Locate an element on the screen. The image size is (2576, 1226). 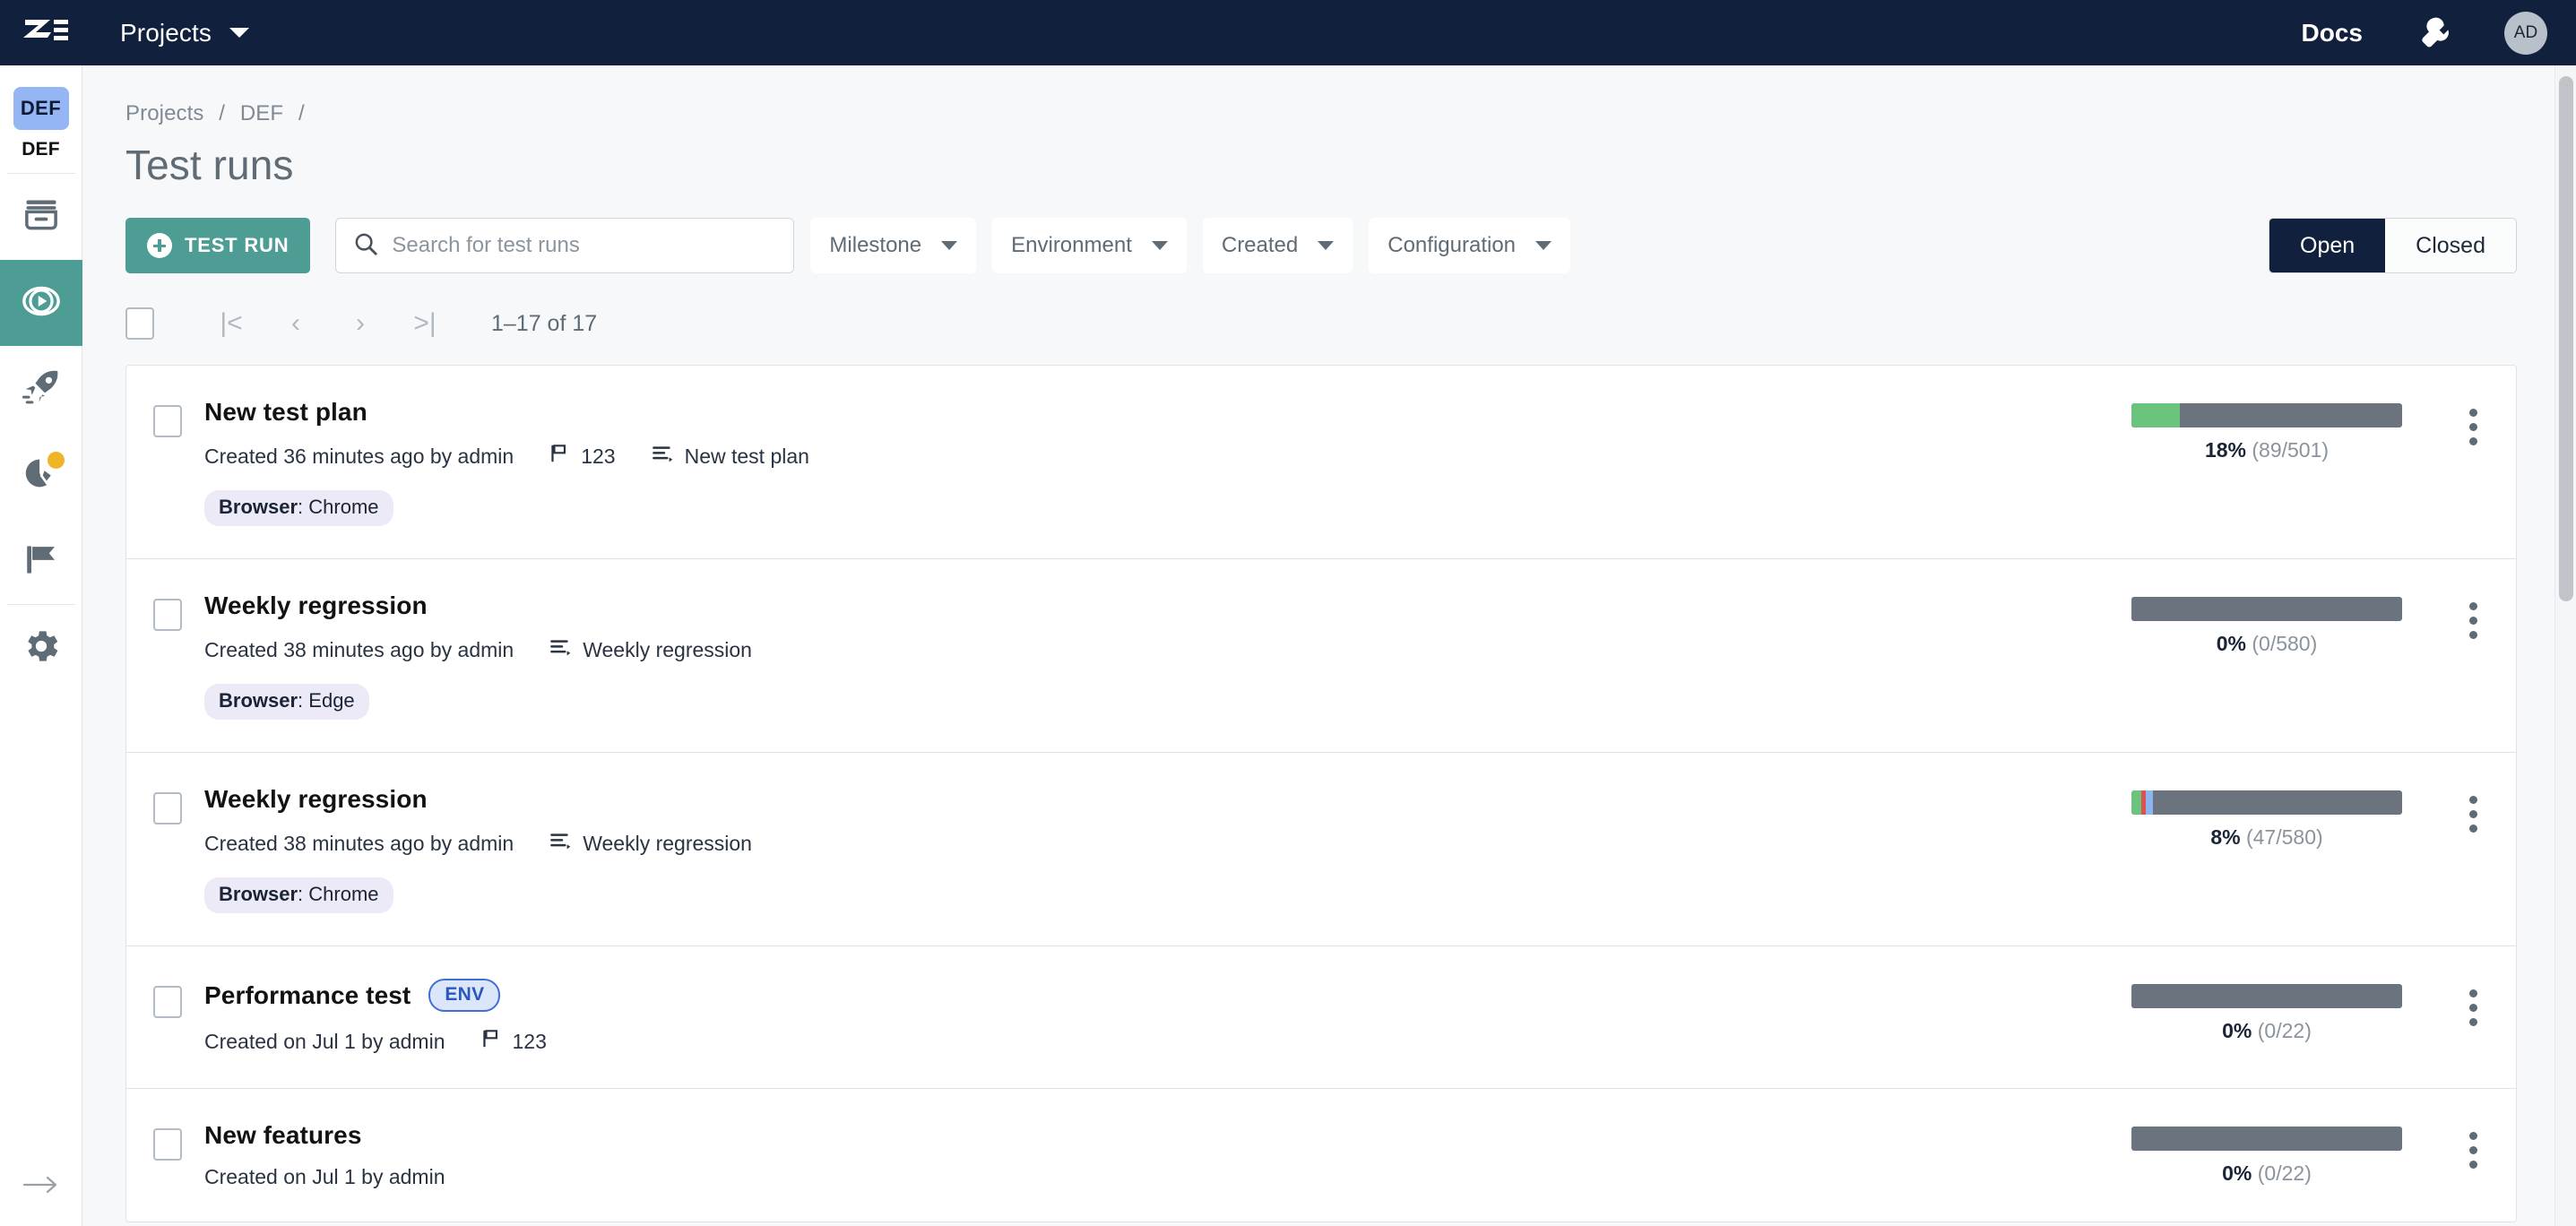
sidebar-item-milestones is located at coordinates (41, 561).